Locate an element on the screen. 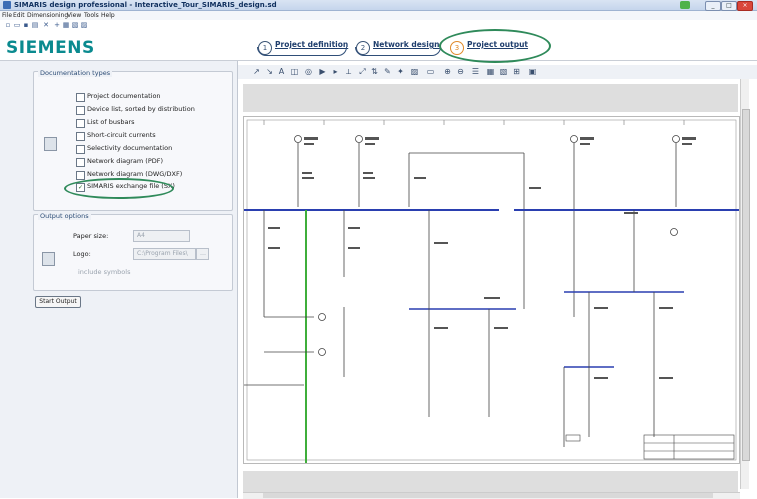 This screenshot has height=499, width=757. minimize-button: _ is located at coordinates (713, 6).